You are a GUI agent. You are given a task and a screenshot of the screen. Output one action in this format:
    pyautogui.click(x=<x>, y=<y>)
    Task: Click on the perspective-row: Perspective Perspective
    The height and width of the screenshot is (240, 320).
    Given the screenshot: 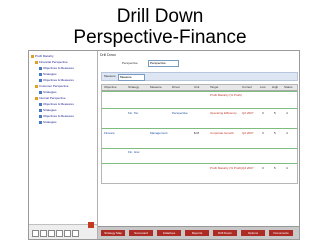 What is the action you would take?
    pyautogui.click(x=197, y=63)
    